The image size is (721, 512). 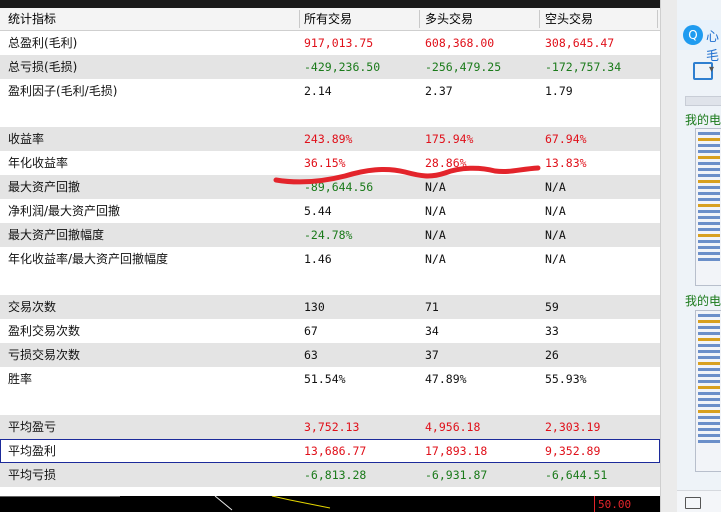 What do you see at coordinates (566, 139) in the screenshot?
I see `value-short-trades: 67.94%` at bounding box center [566, 139].